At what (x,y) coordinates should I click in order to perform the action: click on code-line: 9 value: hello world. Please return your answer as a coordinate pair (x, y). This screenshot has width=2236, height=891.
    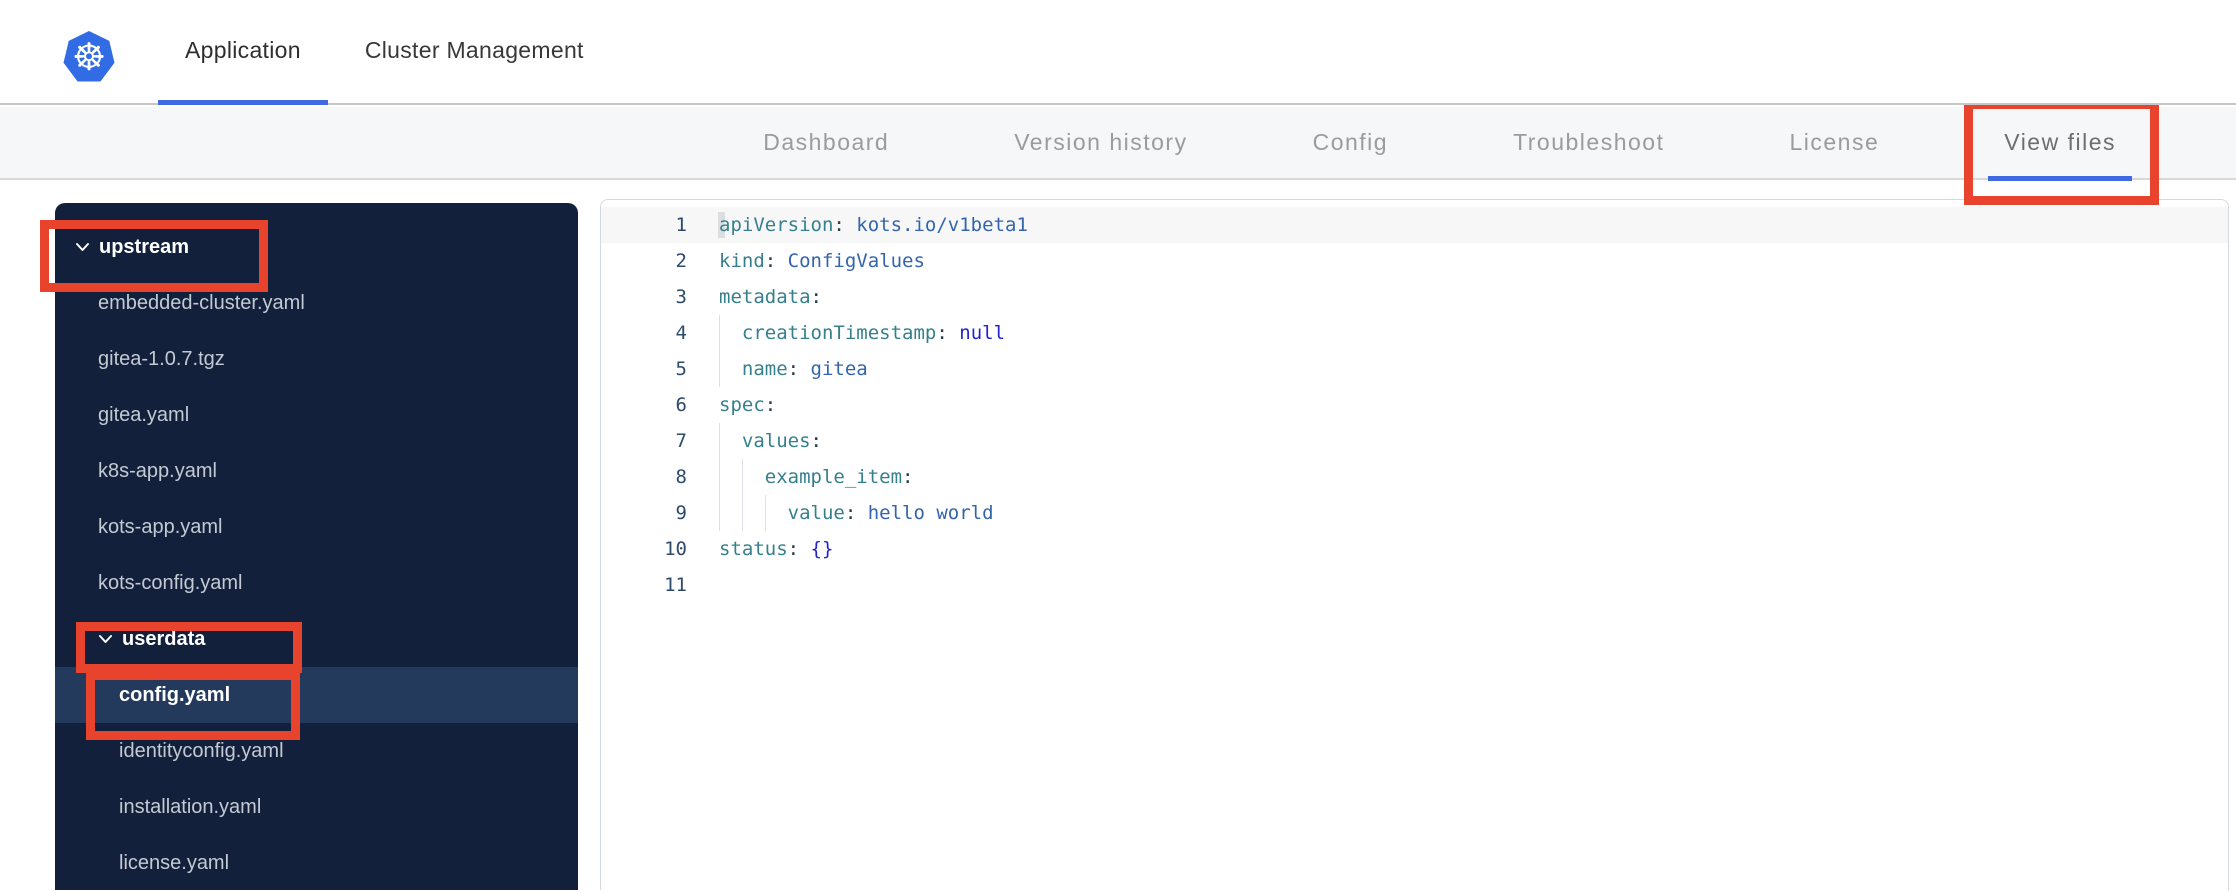
    Looking at the image, I should click on (1414, 513).